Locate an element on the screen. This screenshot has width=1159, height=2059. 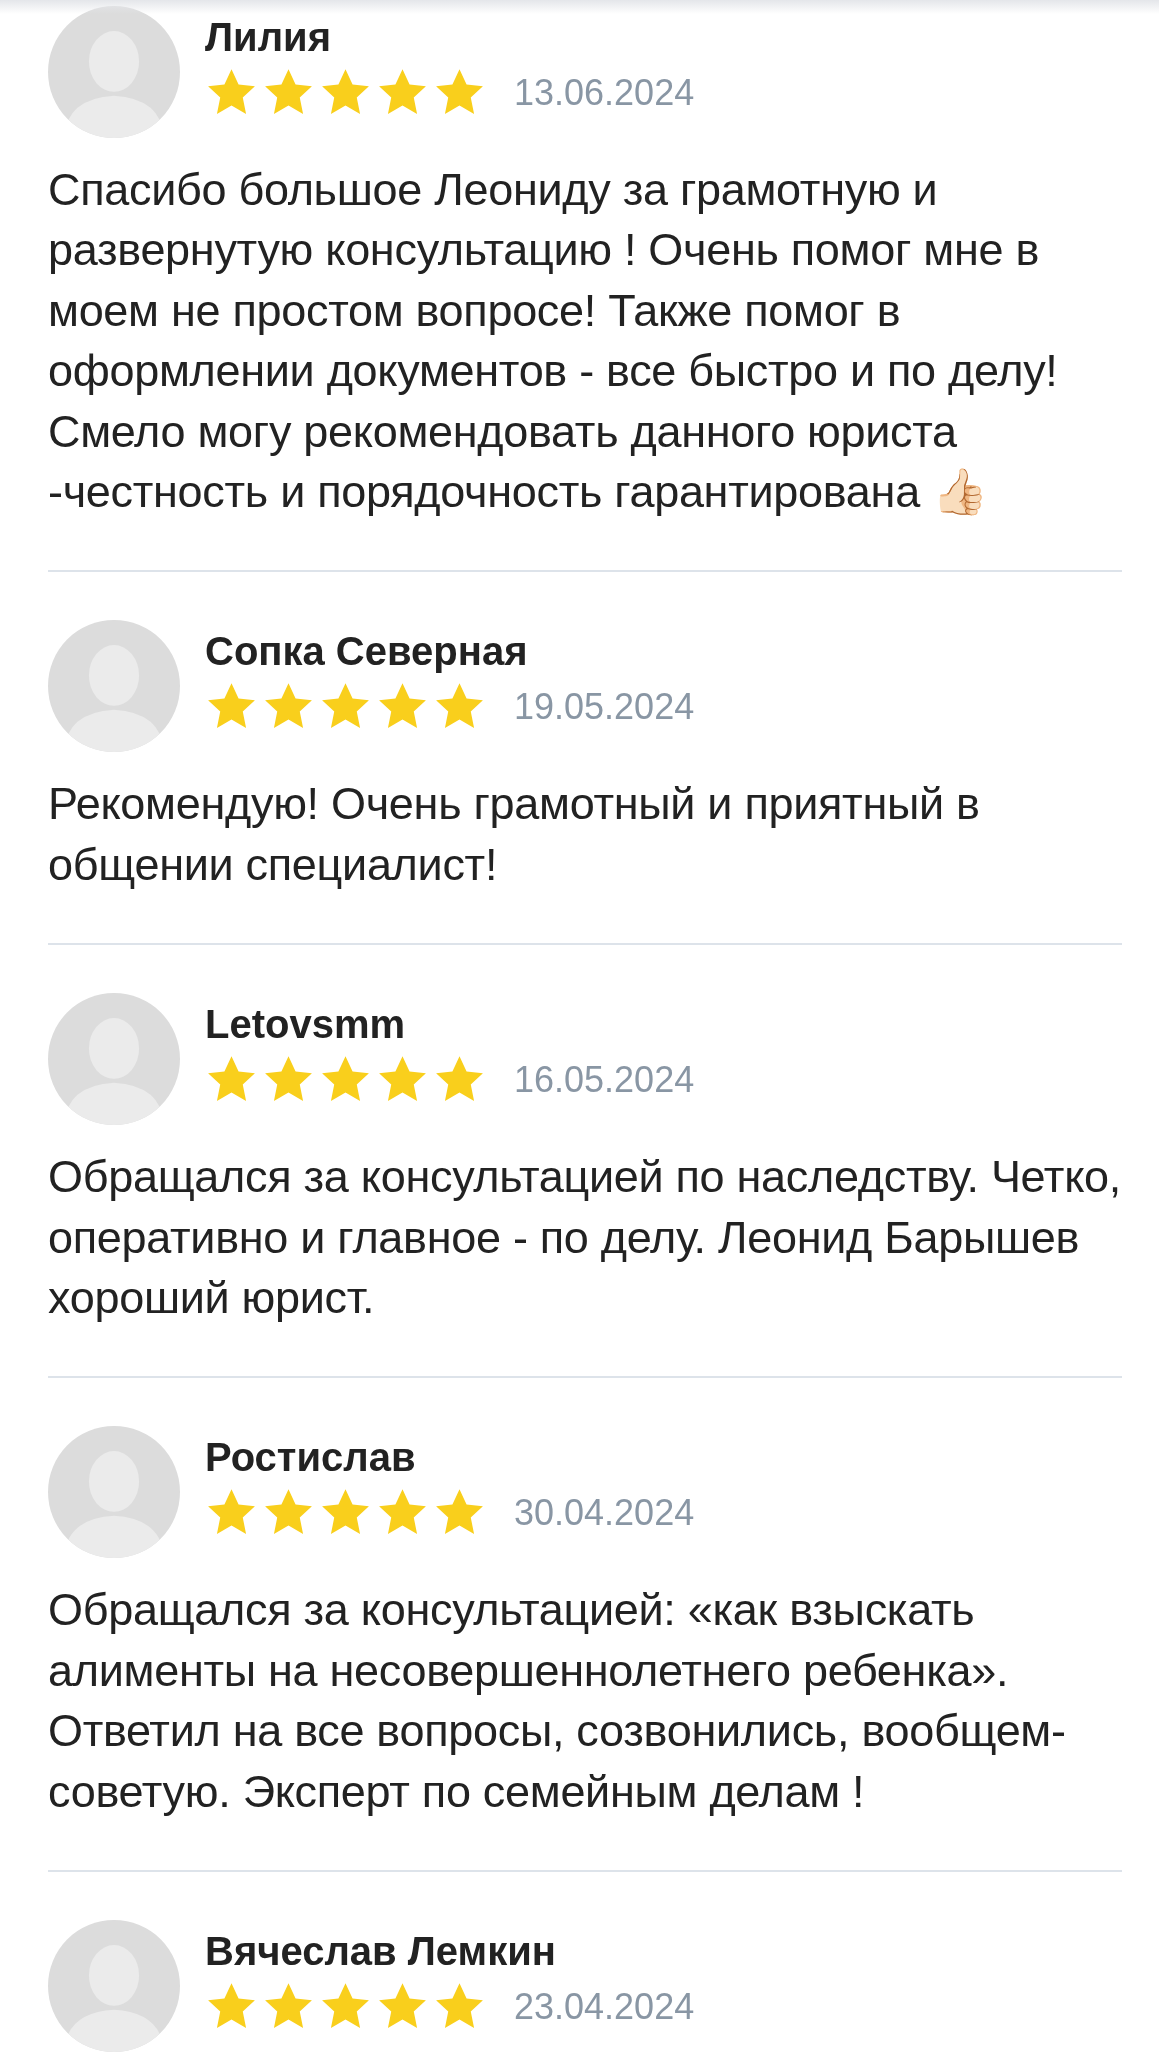
review-text: Обращался за консультацией по наследству. Четко, оперативно и главное - по делу. Леонид Барышев хороший юрист. is located at coordinates (585, 1238).